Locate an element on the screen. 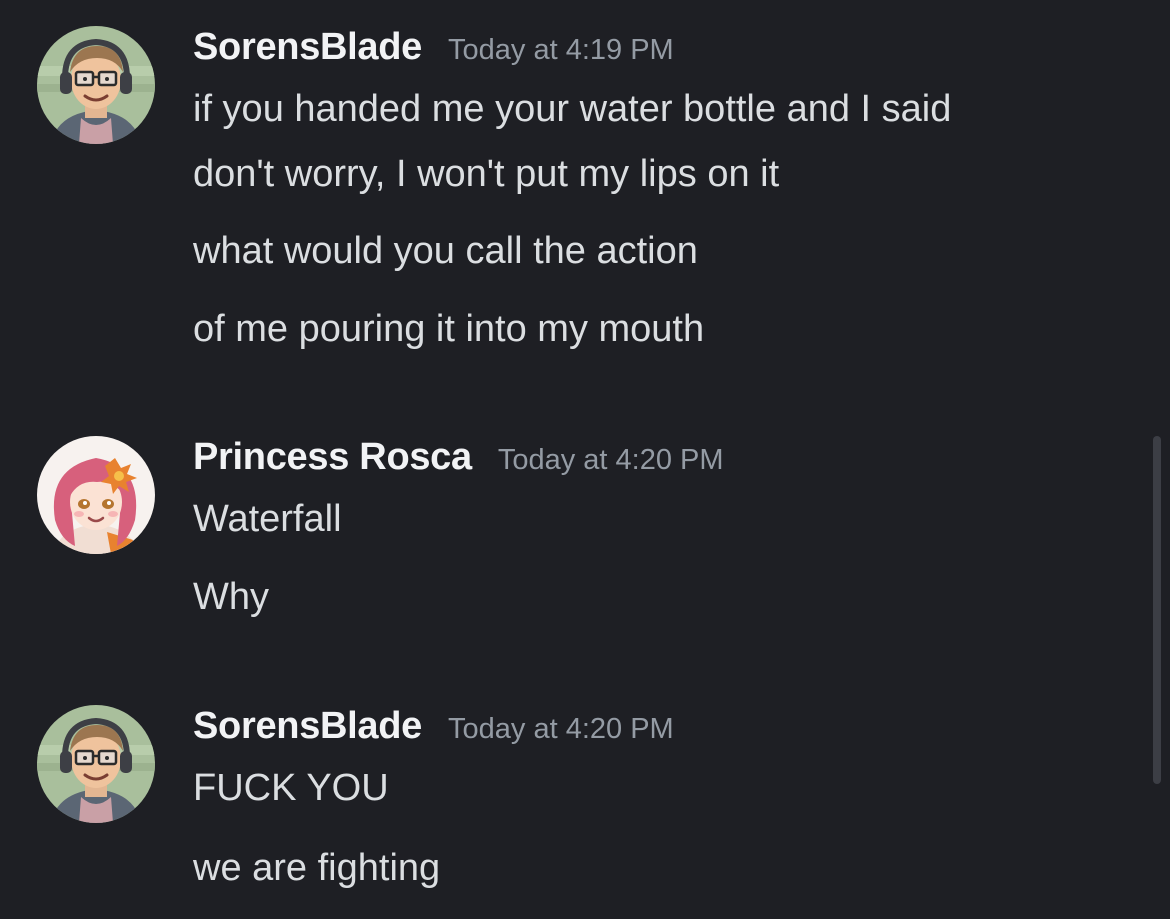 This screenshot has width=1170, height=919. message-text: Why is located at coordinates (231, 597).